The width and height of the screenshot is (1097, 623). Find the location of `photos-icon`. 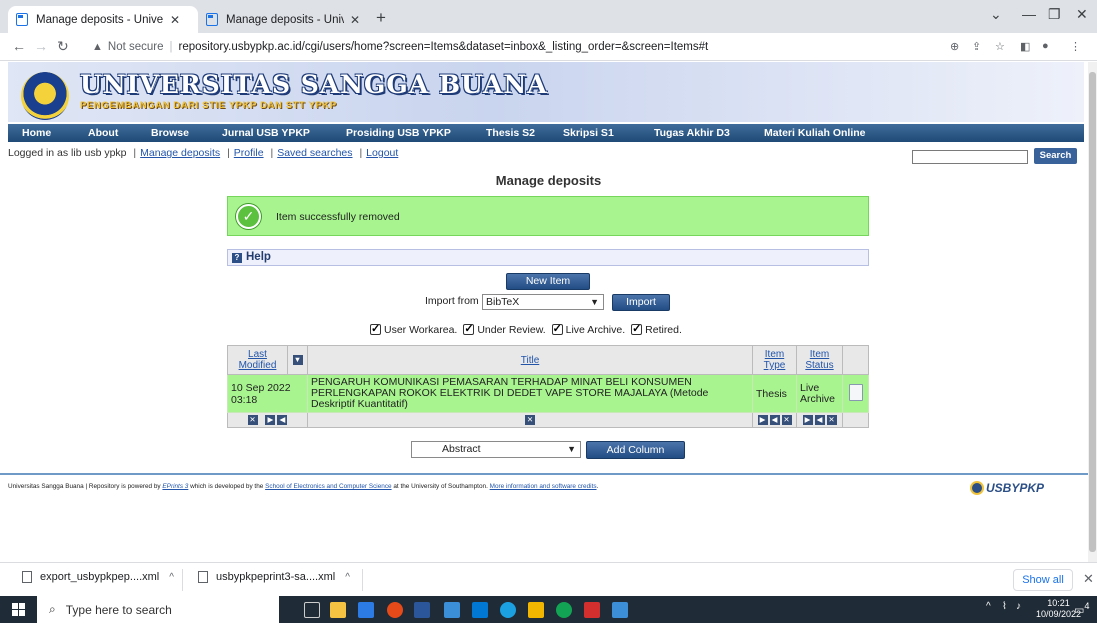

photos-icon is located at coordinates (620, 610).